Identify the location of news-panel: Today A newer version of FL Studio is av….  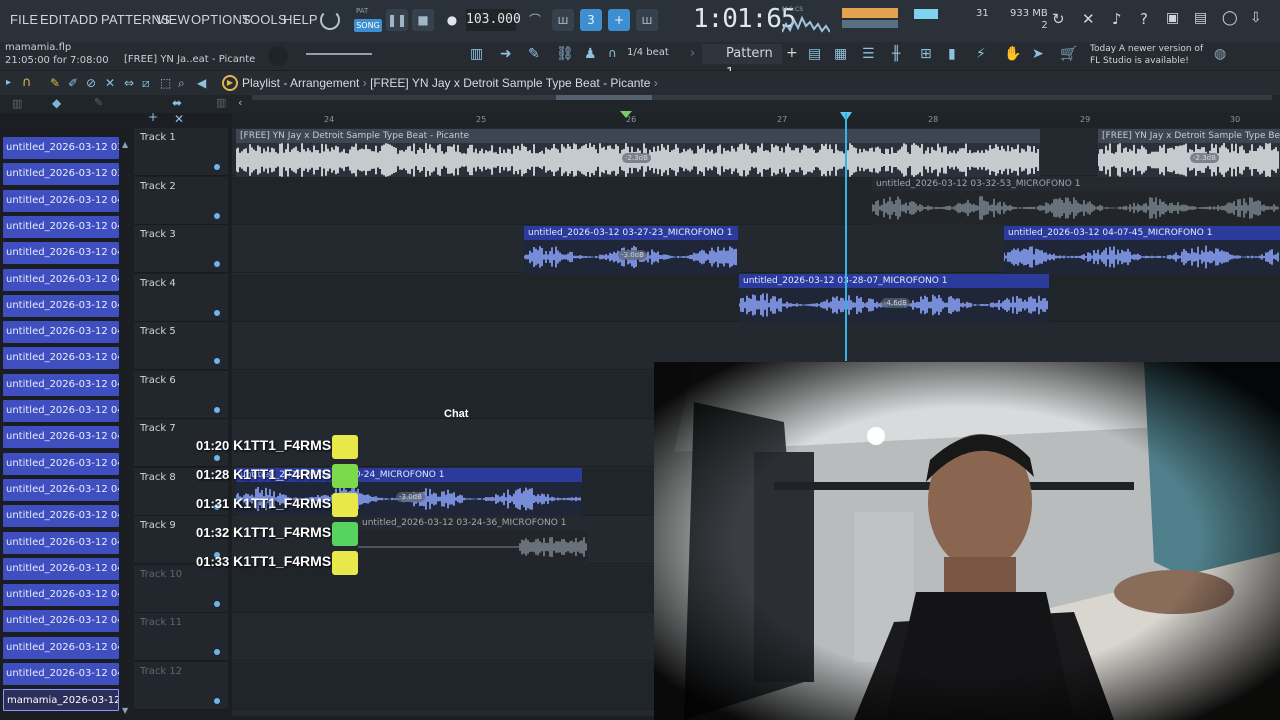
(1146, 55).